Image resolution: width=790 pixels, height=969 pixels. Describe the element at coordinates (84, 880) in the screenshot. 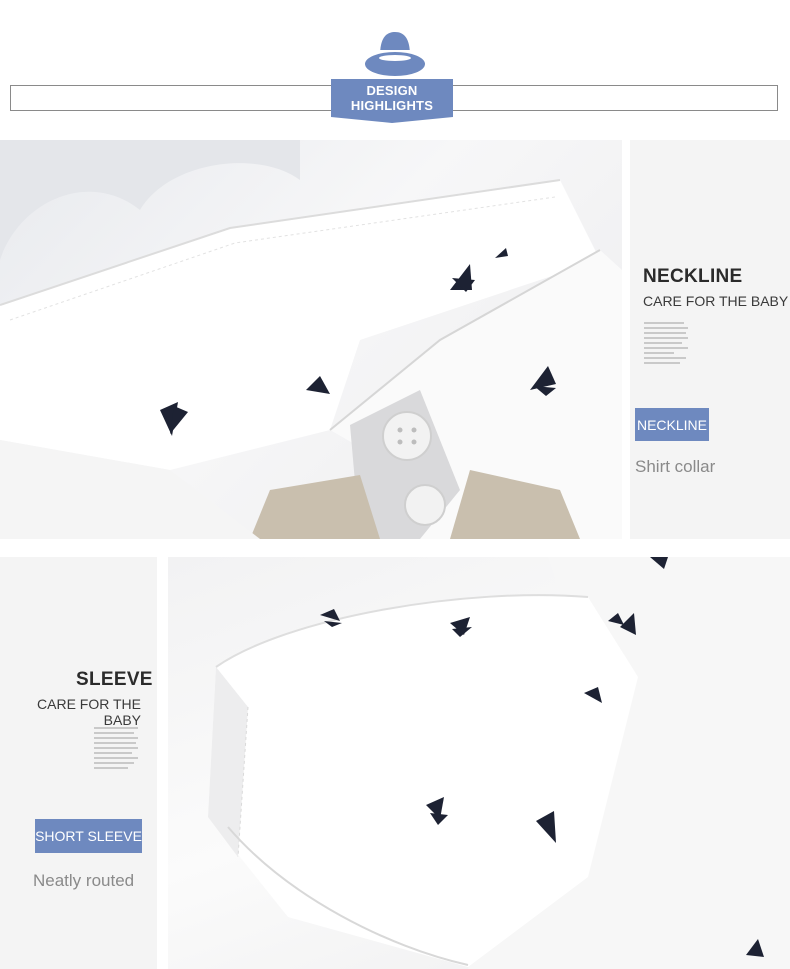

I see `sleeve-caption: Neatly routed` at that location.